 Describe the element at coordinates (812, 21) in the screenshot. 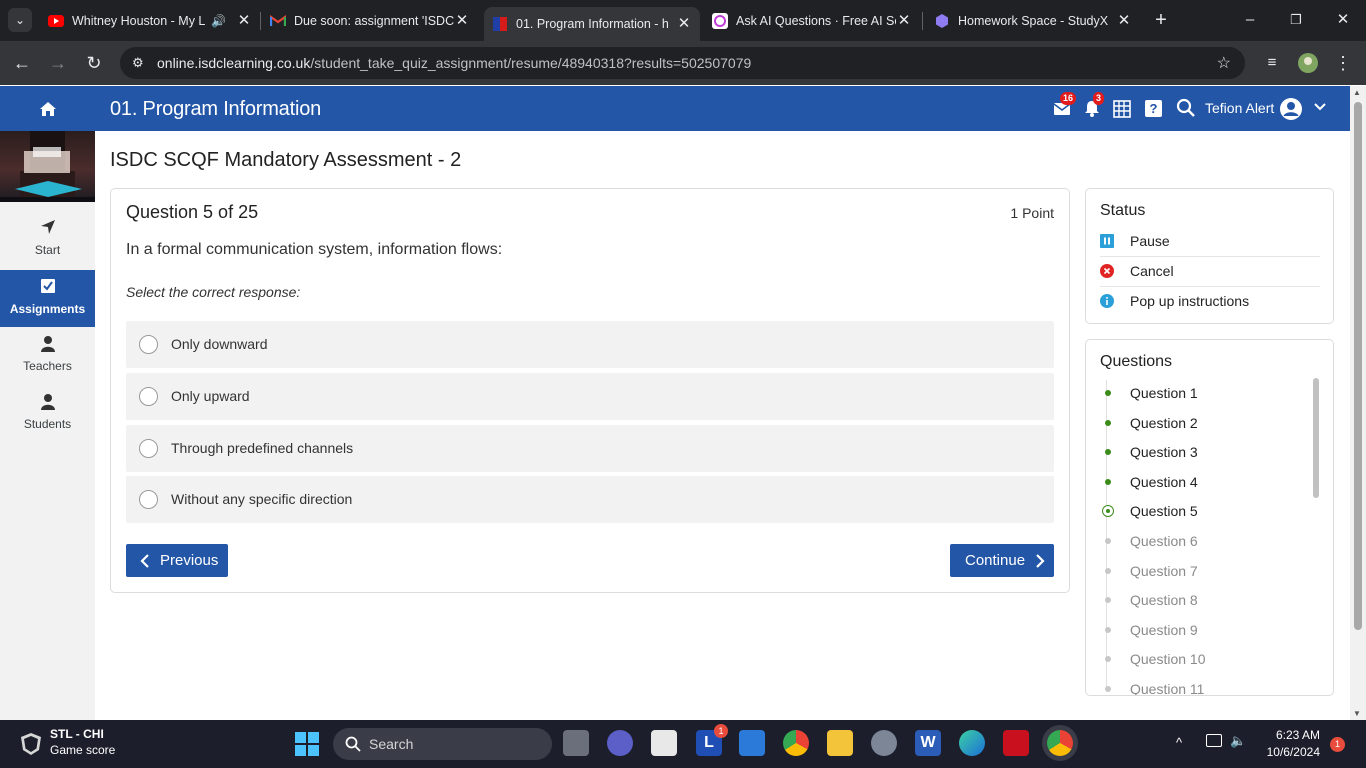

I see `tab-ask-ai: Ask AI Questions · Free AI Se ✕` at that location.